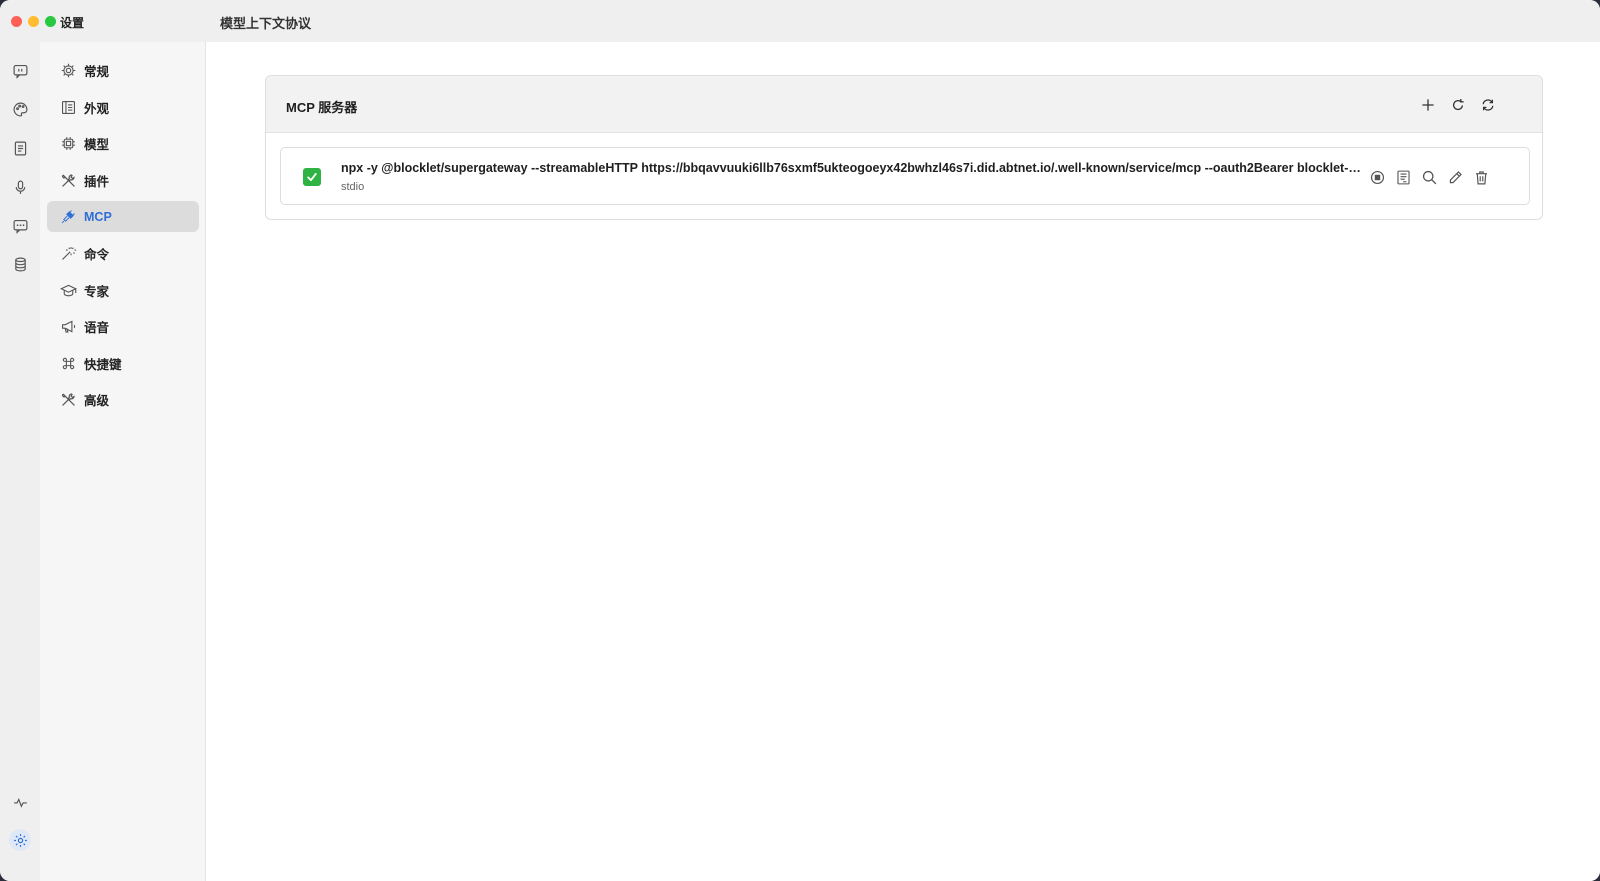  I want to click on search-icon, so click(1429, 177).